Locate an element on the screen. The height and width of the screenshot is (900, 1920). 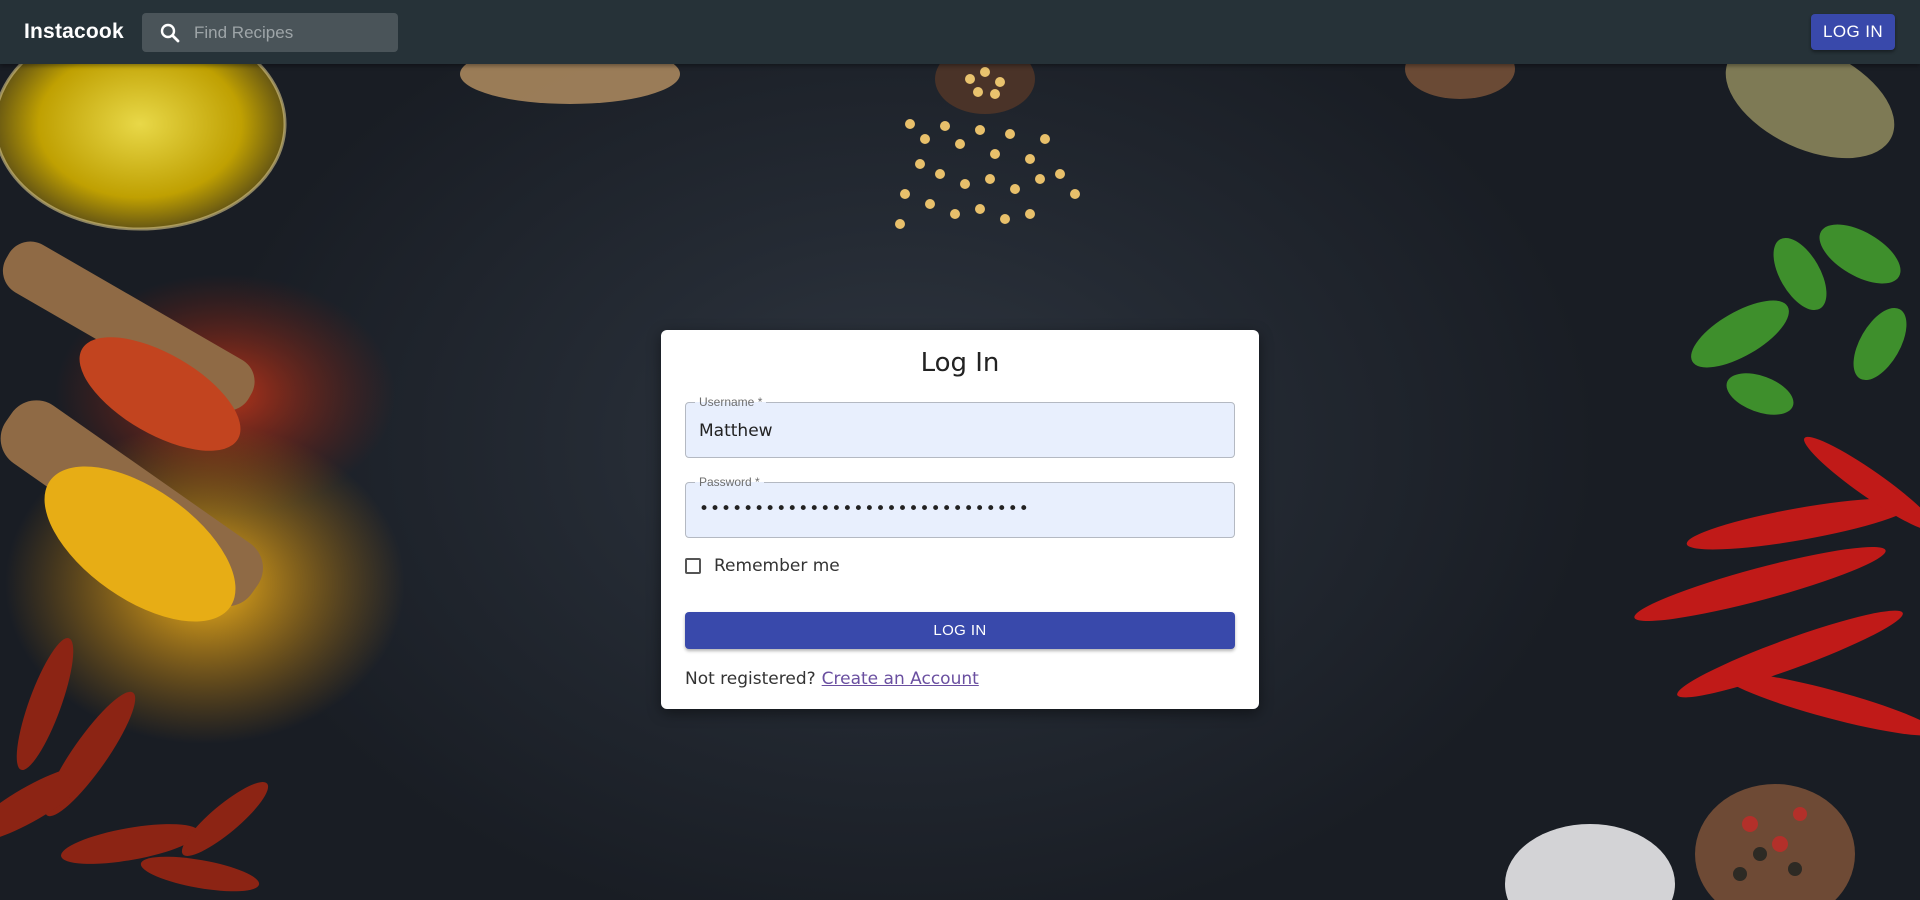
username-label: Username * is located at coordinates (731, 402).